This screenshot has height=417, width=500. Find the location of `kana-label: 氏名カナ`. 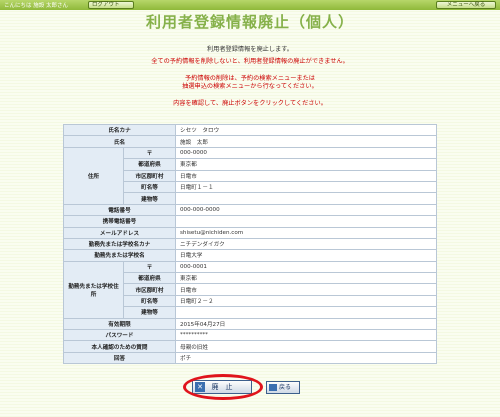

kana-label: 氏名カナ is located at coordinates (119, 130).